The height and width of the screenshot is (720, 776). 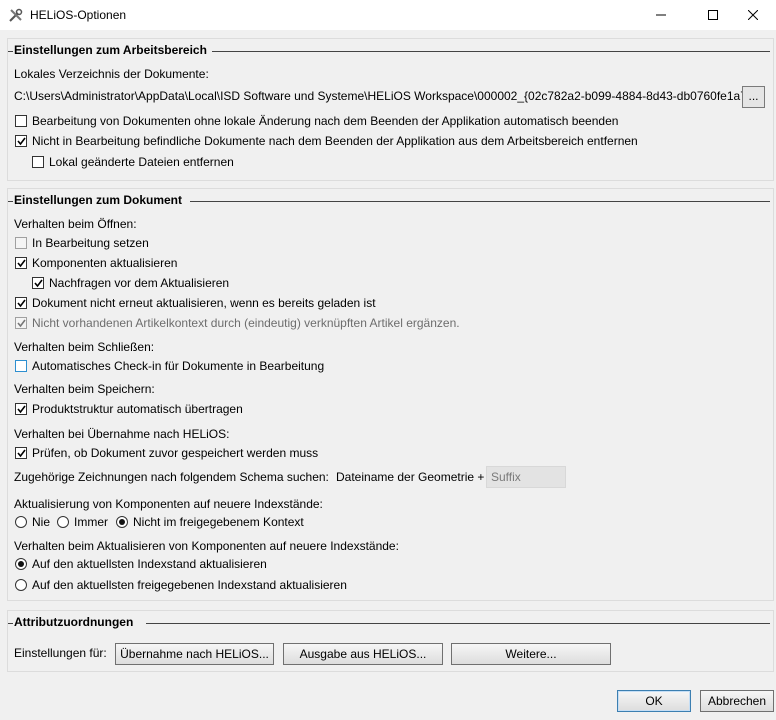 I want to click on cancel-button: Abbrechen, so click(x=737, y=701).